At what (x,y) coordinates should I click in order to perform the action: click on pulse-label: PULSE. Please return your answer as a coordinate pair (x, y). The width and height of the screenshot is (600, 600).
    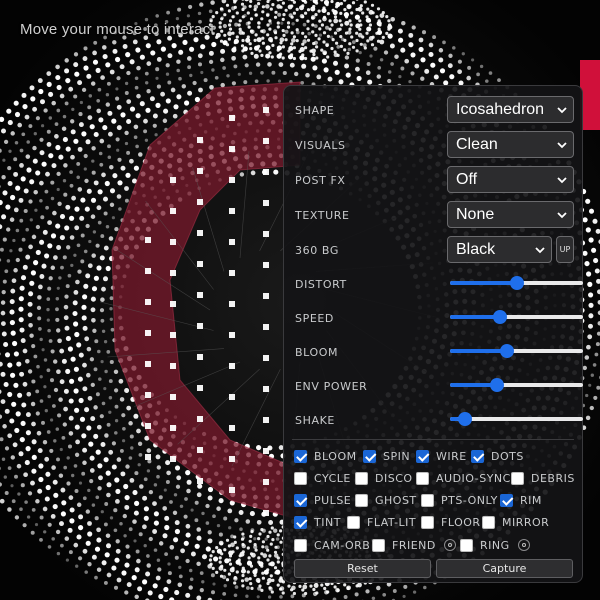
    Looking at the image, I should click on (333, 500).